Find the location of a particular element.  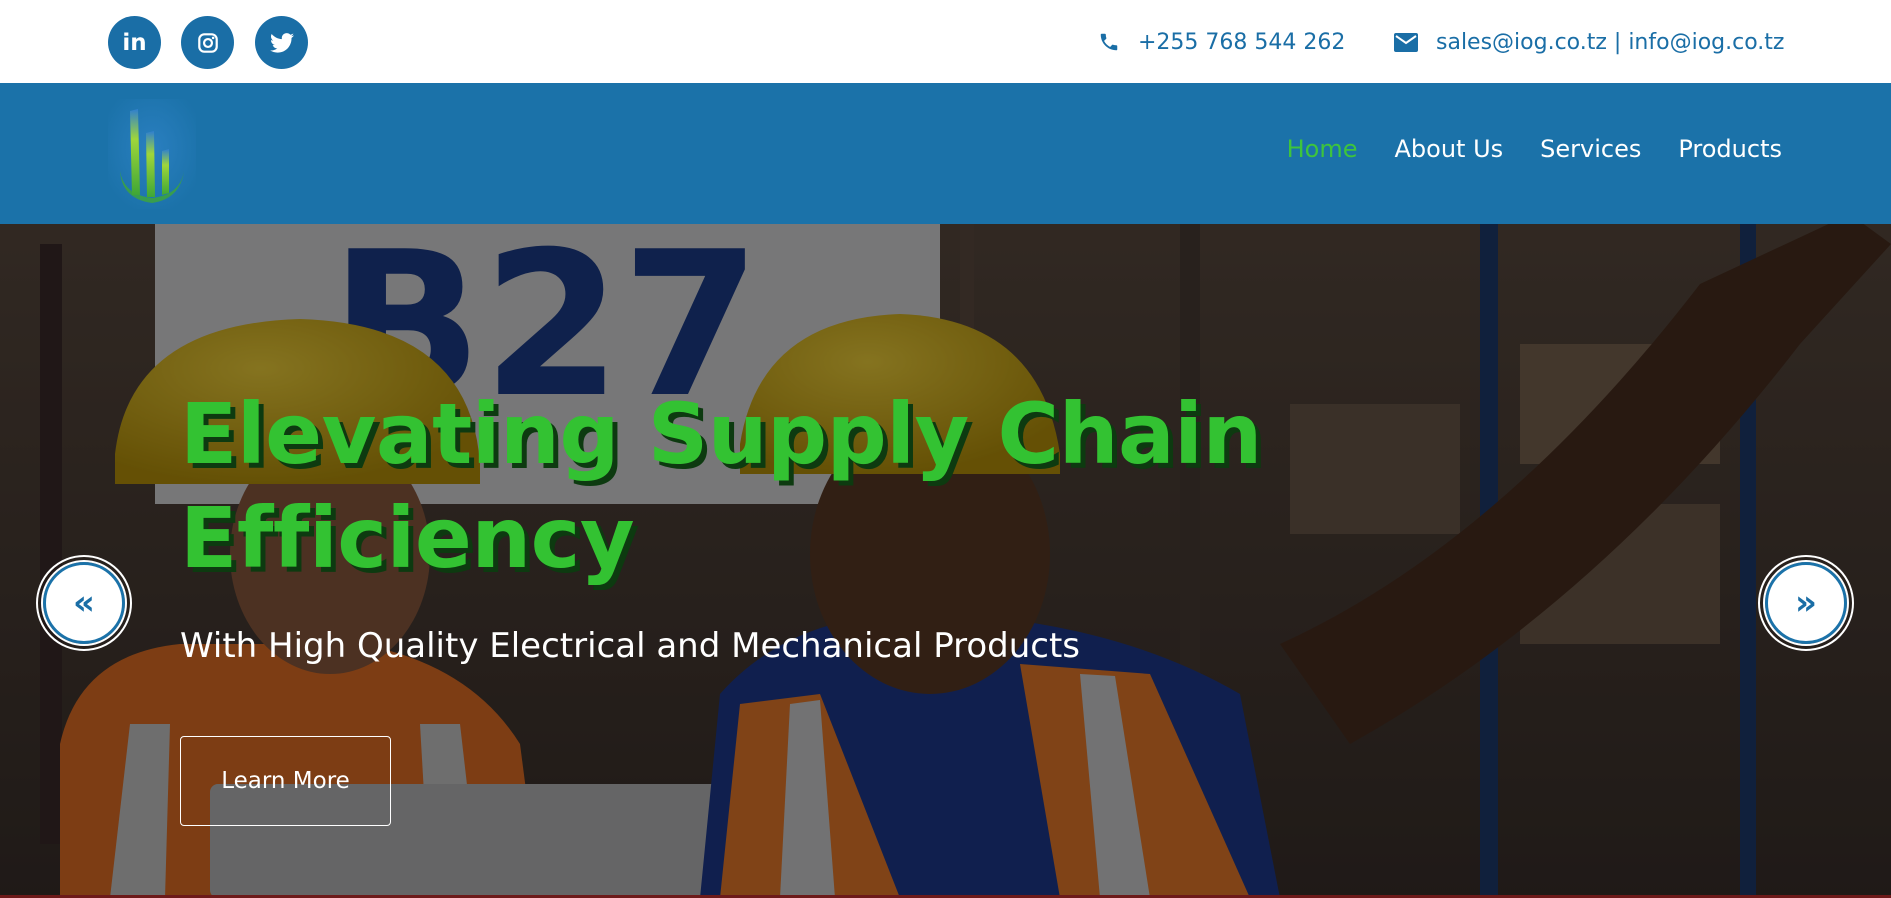

instagram-link is located at coordinates (207, 42).